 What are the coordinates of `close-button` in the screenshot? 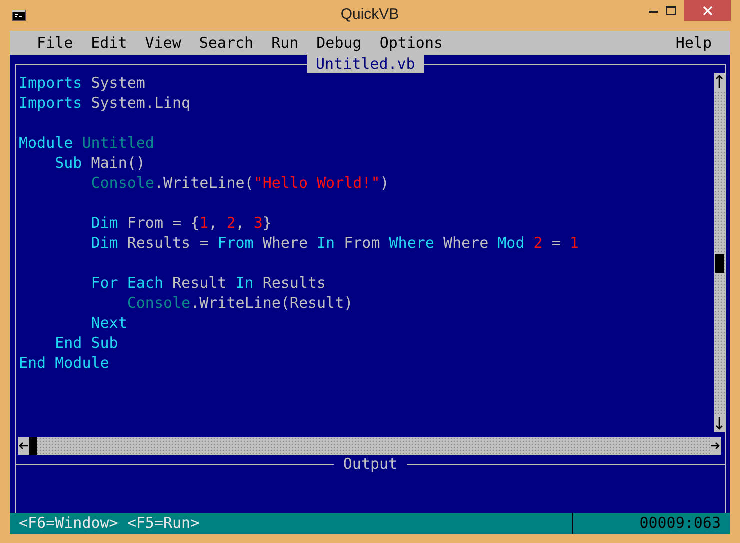 It's located at (707, 10).